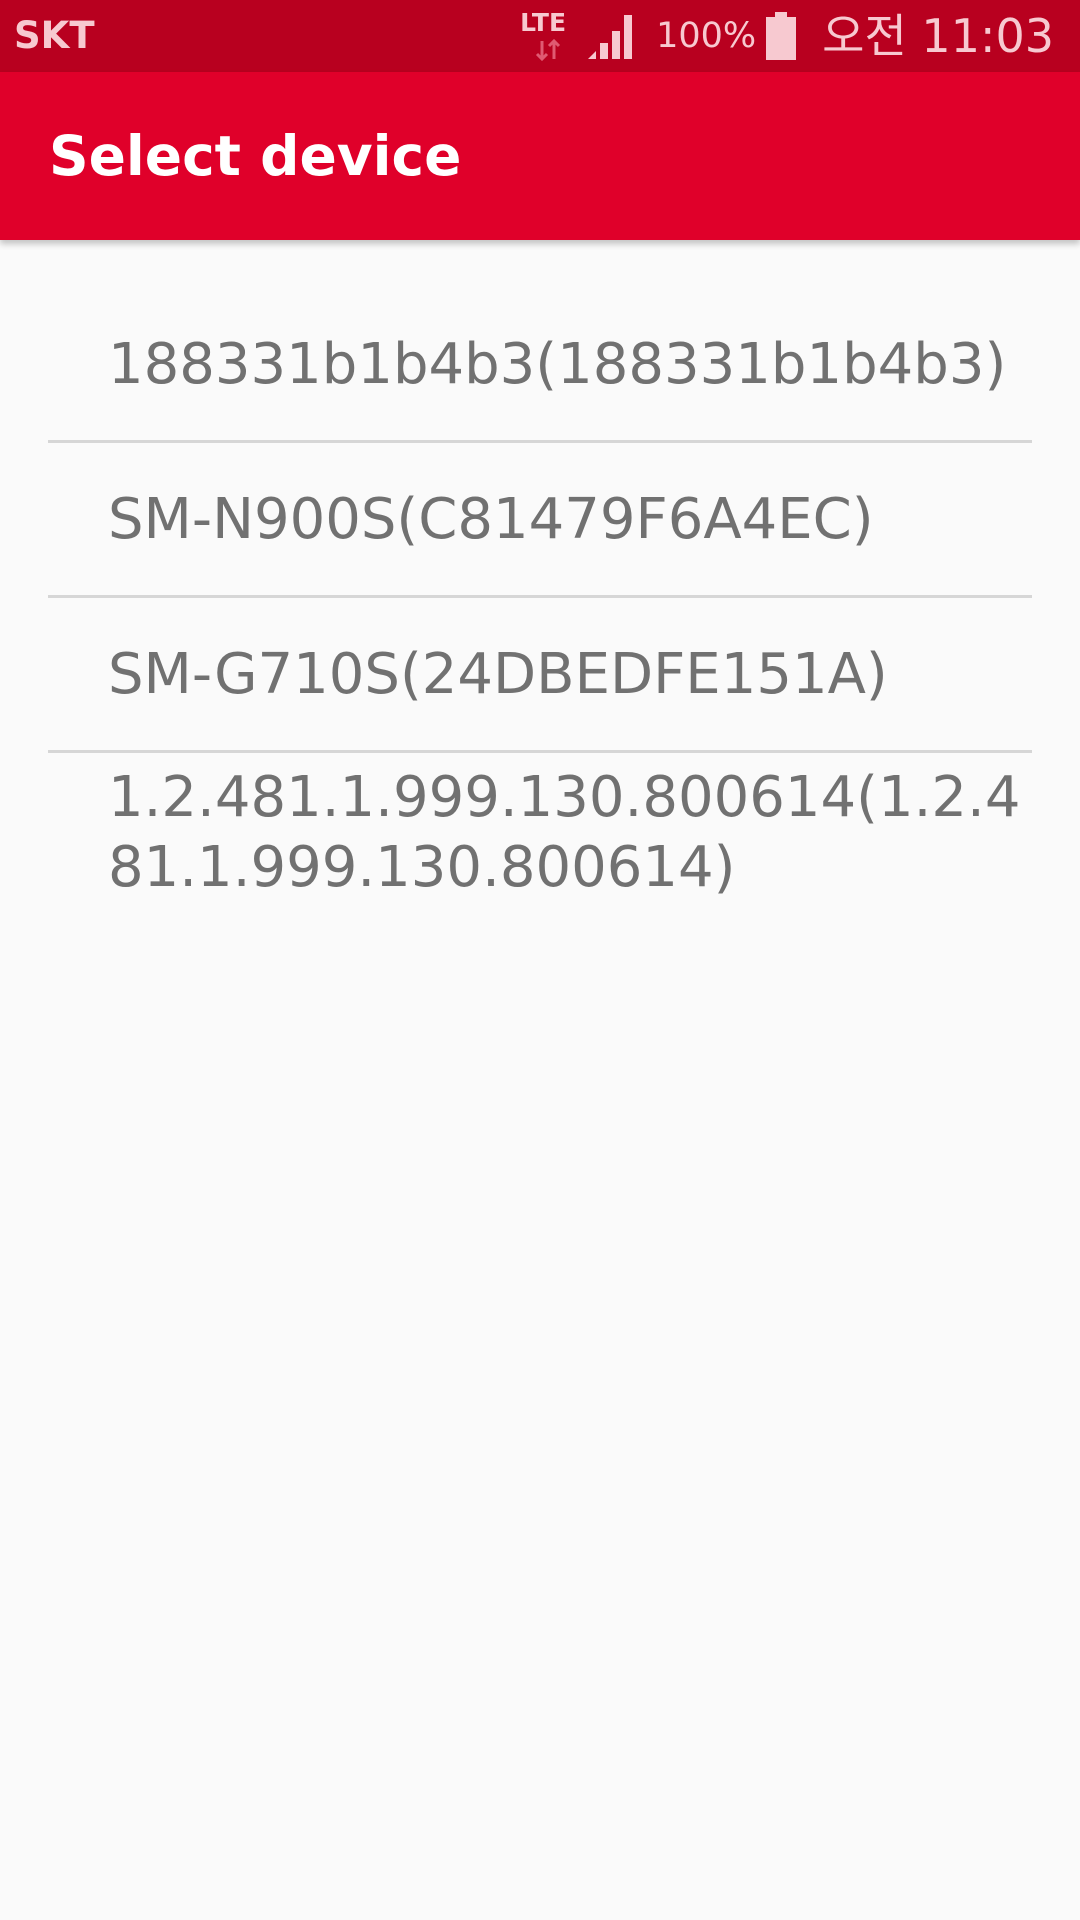  What do you see at coordinates (938, 36) in the screenshot?
I see `clock: 오전 11:03` at bounding box center [938, 36].